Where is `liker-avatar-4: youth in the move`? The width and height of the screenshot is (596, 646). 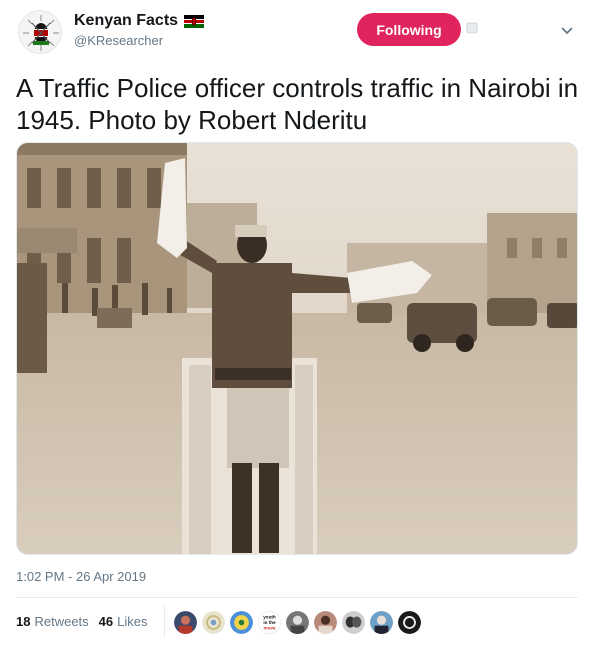
liker-avatar-4: youth in the move is located at coordinates (269, 622).